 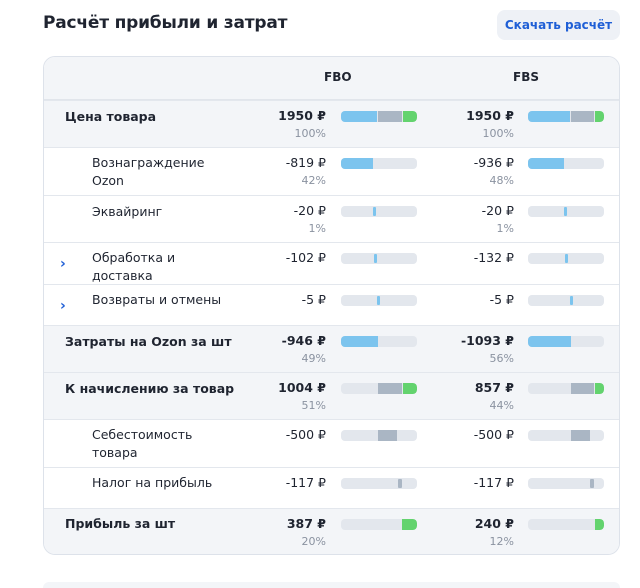 What do you see at coordinates (148, 341) in the screenshot?
I see `row-label: Затраты на Ozon за шт` at bounding box center [148, 341].